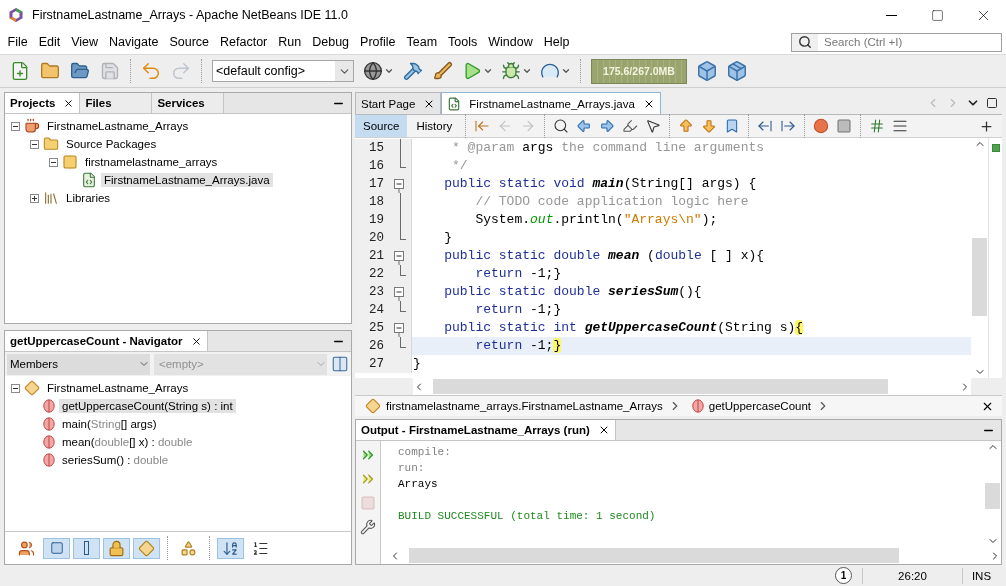 The image size is (1006, 586). Describe the element at coordinates (115, 460) in the screenshot. I see `tree-item: seriesSum() : double` at that location.